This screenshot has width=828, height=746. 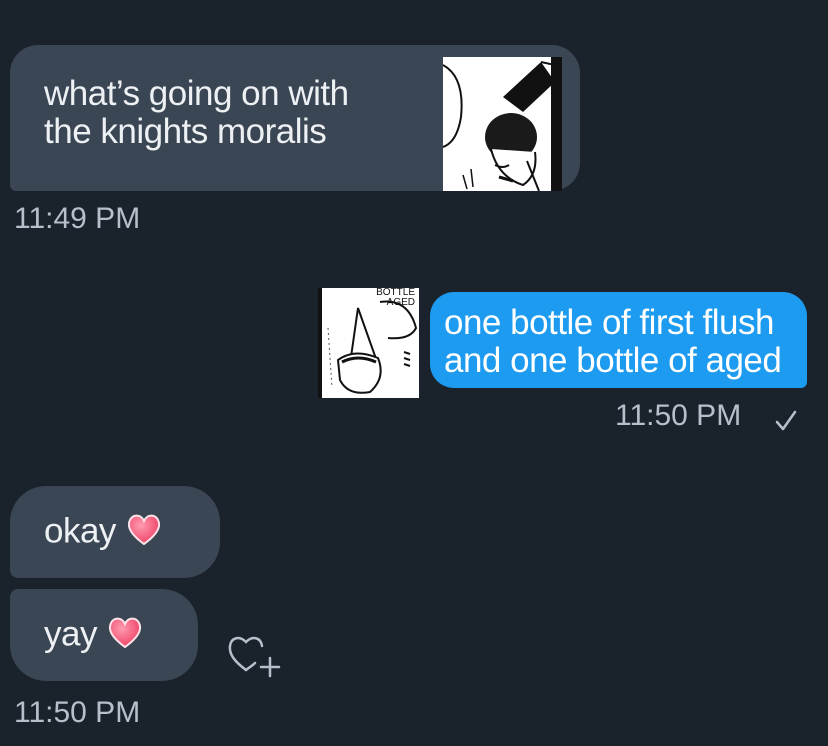 I want to click on message-bubble-incoming: yay, so click(x=104, y=635).